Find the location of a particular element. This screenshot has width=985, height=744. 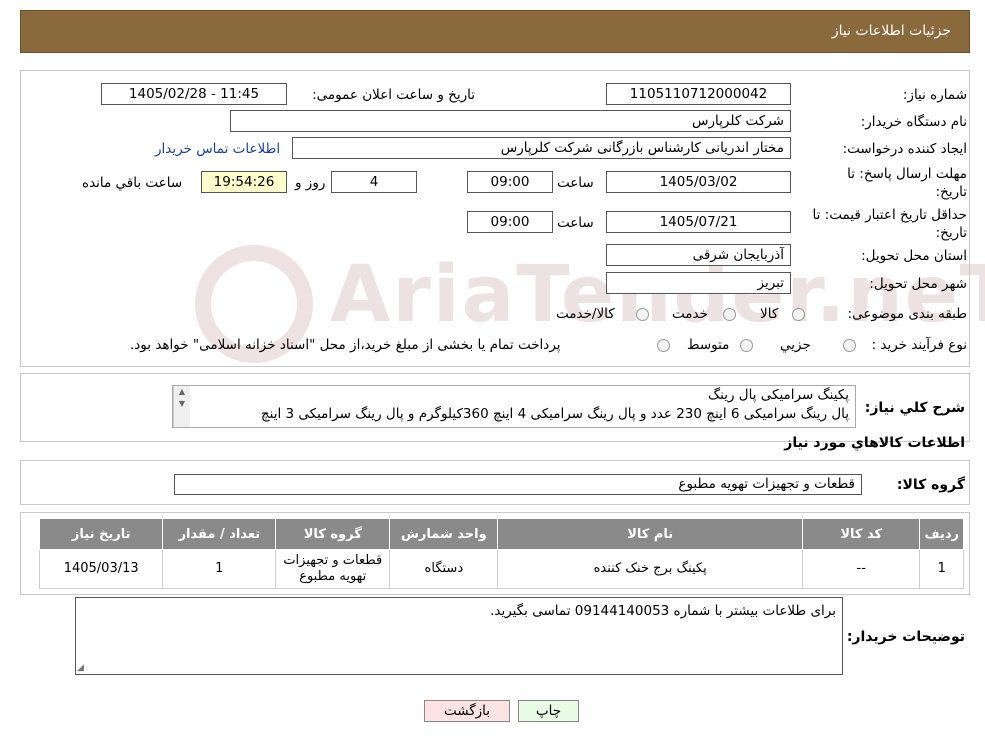

summary-line-1: پکینگ سرامیکی پال رینگ is located at coordinates (778, 395).